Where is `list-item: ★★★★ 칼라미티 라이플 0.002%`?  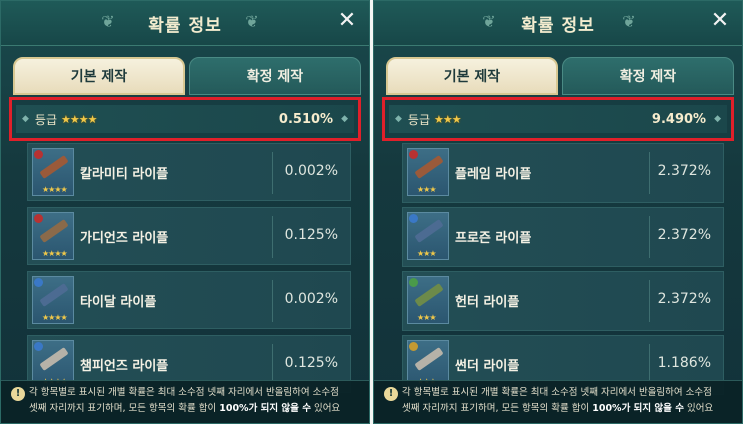
list-item: ★★★★ 칼라미티 라이플 0.002% is located at coordinates (189, 172).